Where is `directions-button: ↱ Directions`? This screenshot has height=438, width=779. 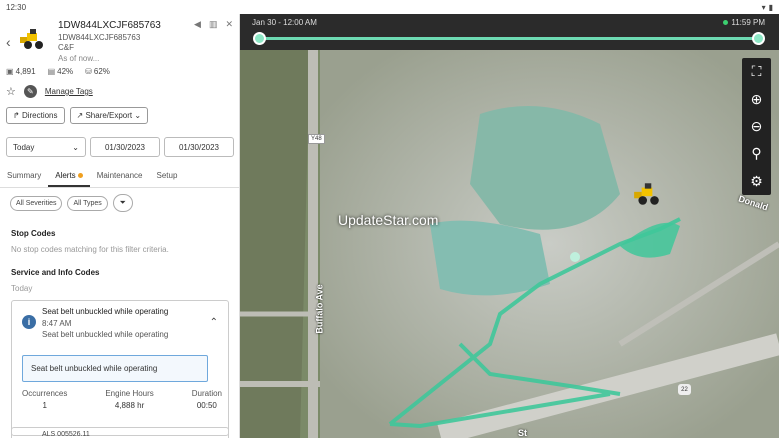
directions-button: ↱ Directions is located at coordinates (35, 115).